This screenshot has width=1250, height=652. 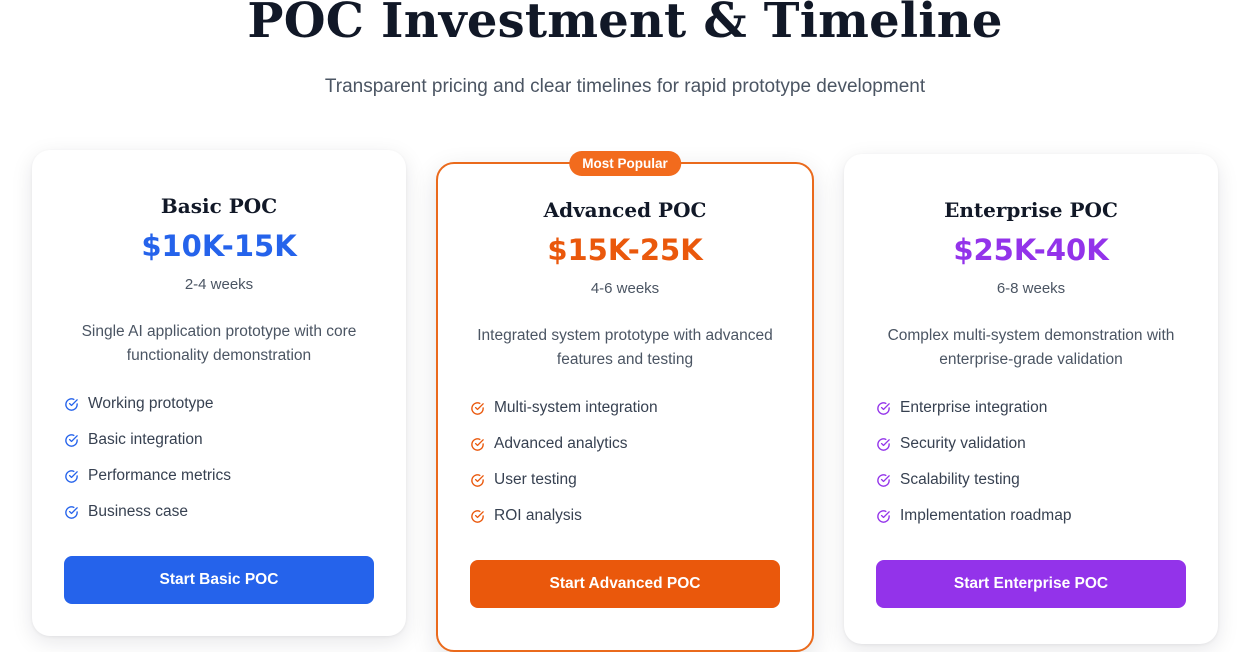 I want to click on feature-item: Business case, so click(x=225, y=512).